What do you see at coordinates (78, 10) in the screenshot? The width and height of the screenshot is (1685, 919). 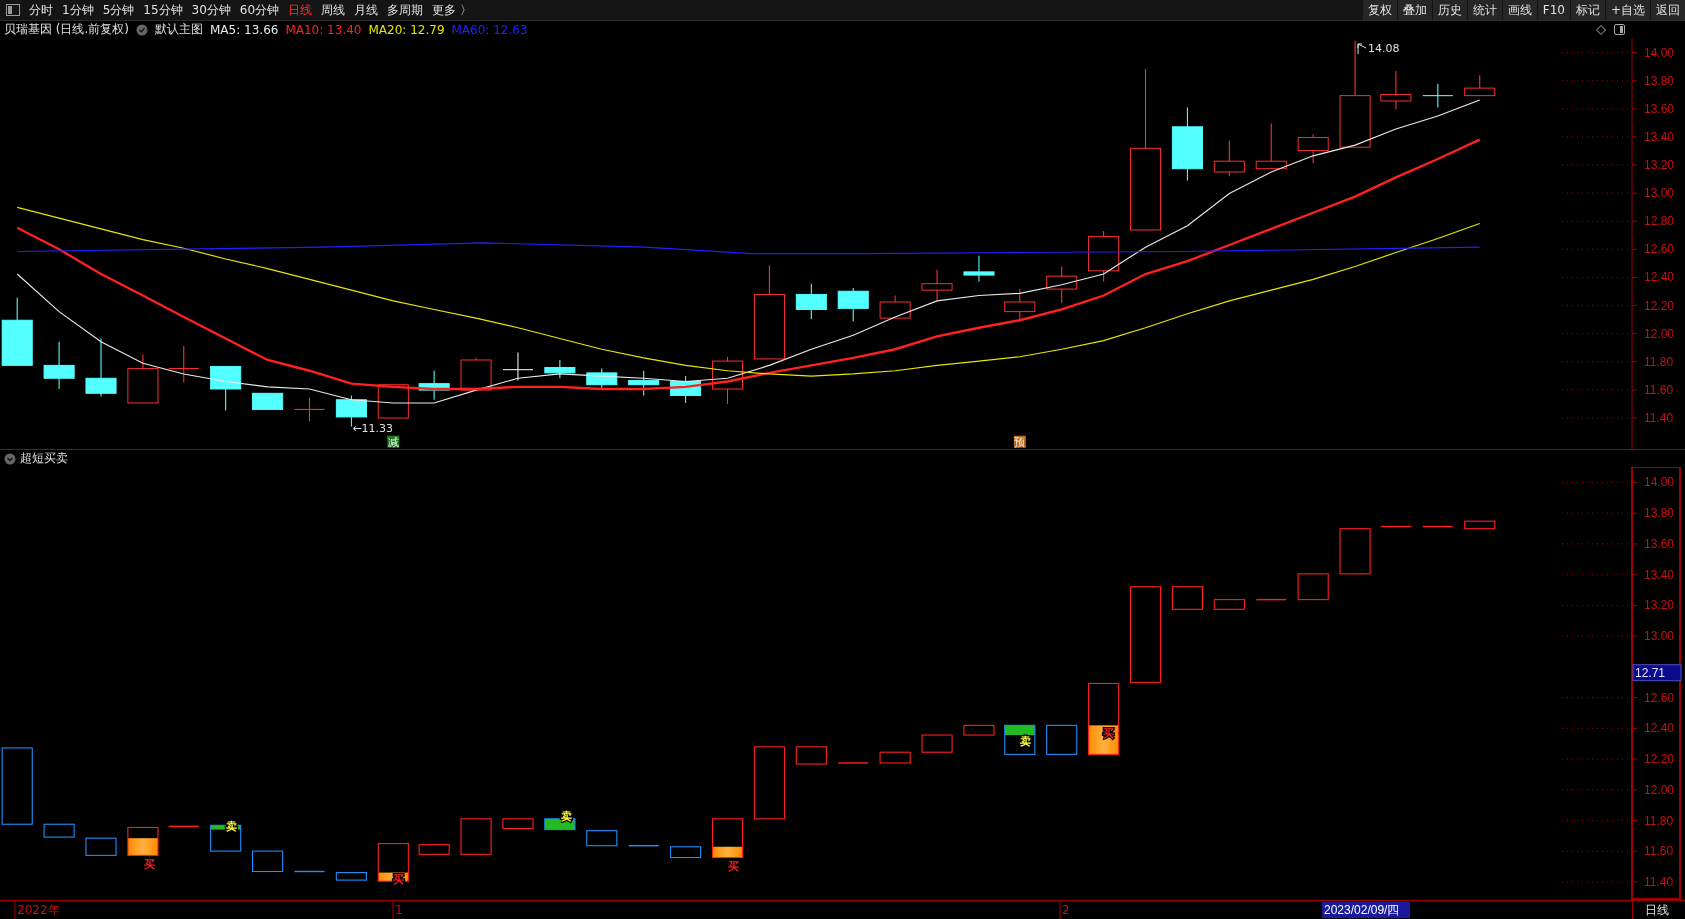 I see `period-tab: 1分钟` at bounding box center [78, 10].